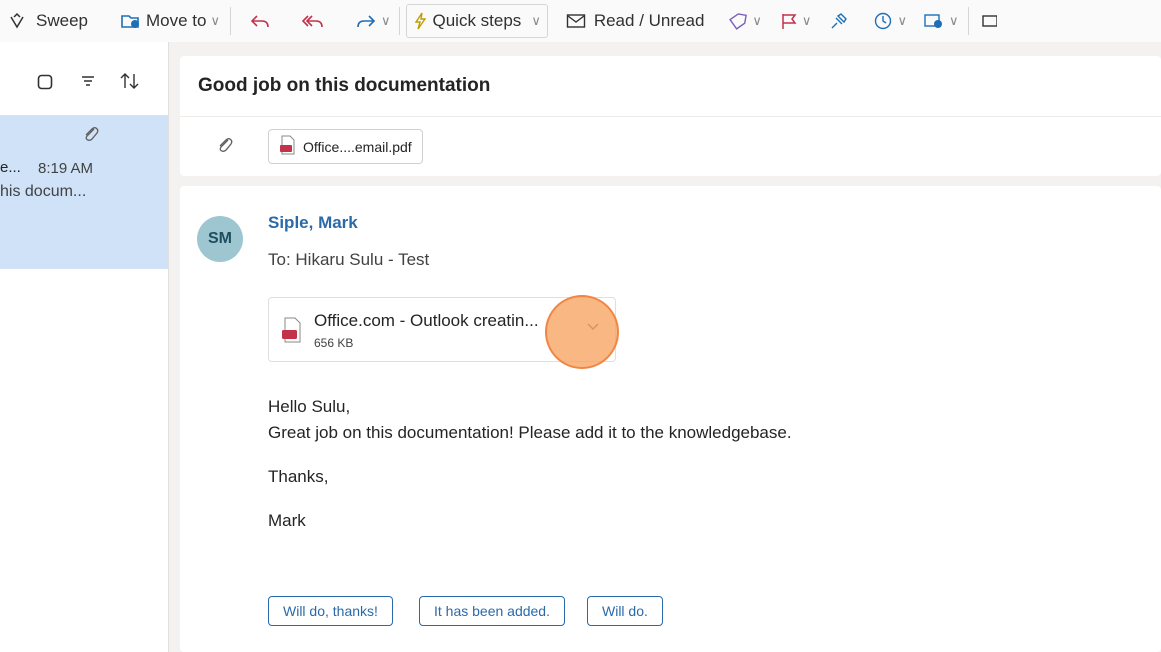  What do you see at coordinates (62, 20) in the screenshot?
I see `sweep-label: Sweep` at bounding box center [62, 20].